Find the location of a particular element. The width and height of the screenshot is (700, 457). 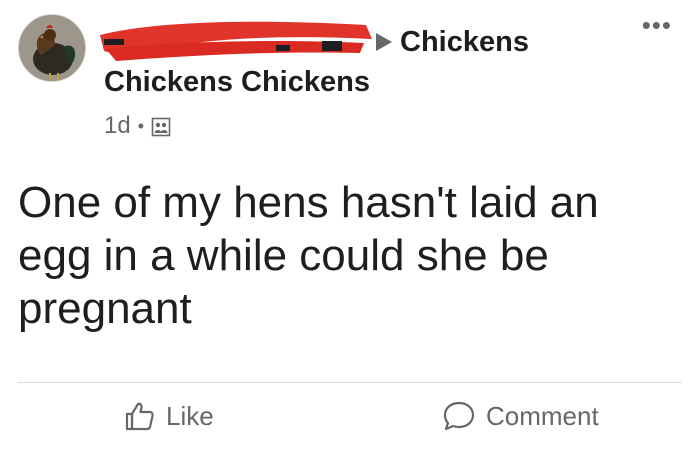

comment-bubble-icon is located at coordinates (459, 416).